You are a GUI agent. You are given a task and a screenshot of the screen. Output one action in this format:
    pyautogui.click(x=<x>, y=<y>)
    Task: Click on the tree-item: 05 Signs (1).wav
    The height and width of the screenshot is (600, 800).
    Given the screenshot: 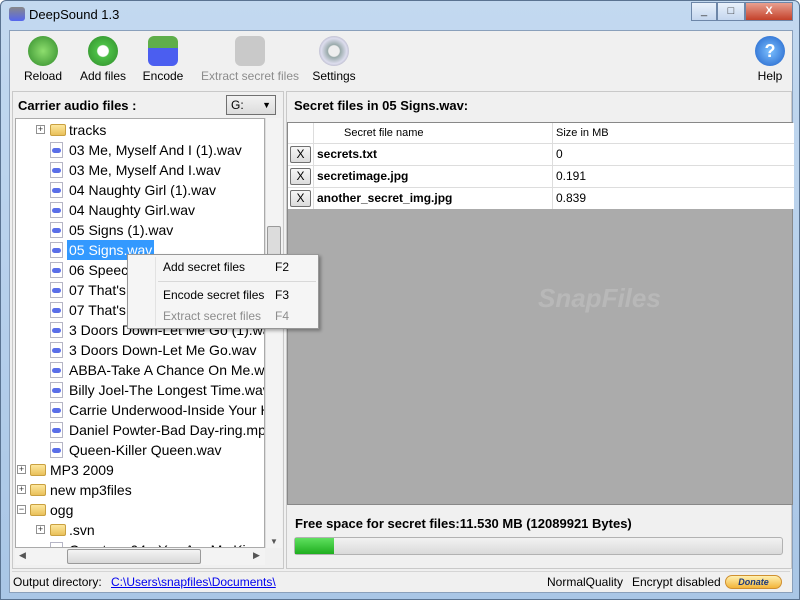 What is the action you would take?
    pyautogui.click(x=140, y=230)
    